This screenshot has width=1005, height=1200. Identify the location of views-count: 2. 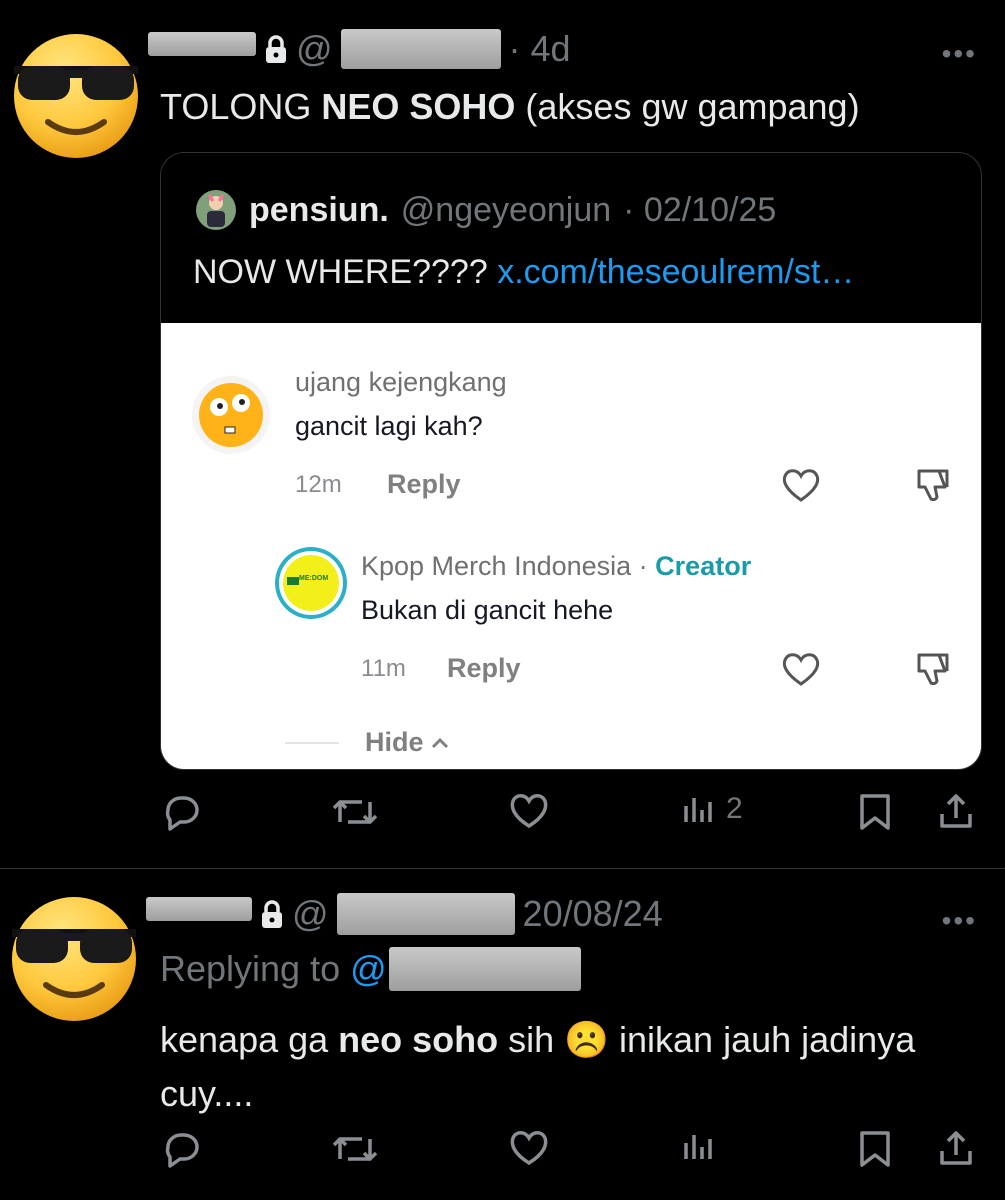
(734, 808).